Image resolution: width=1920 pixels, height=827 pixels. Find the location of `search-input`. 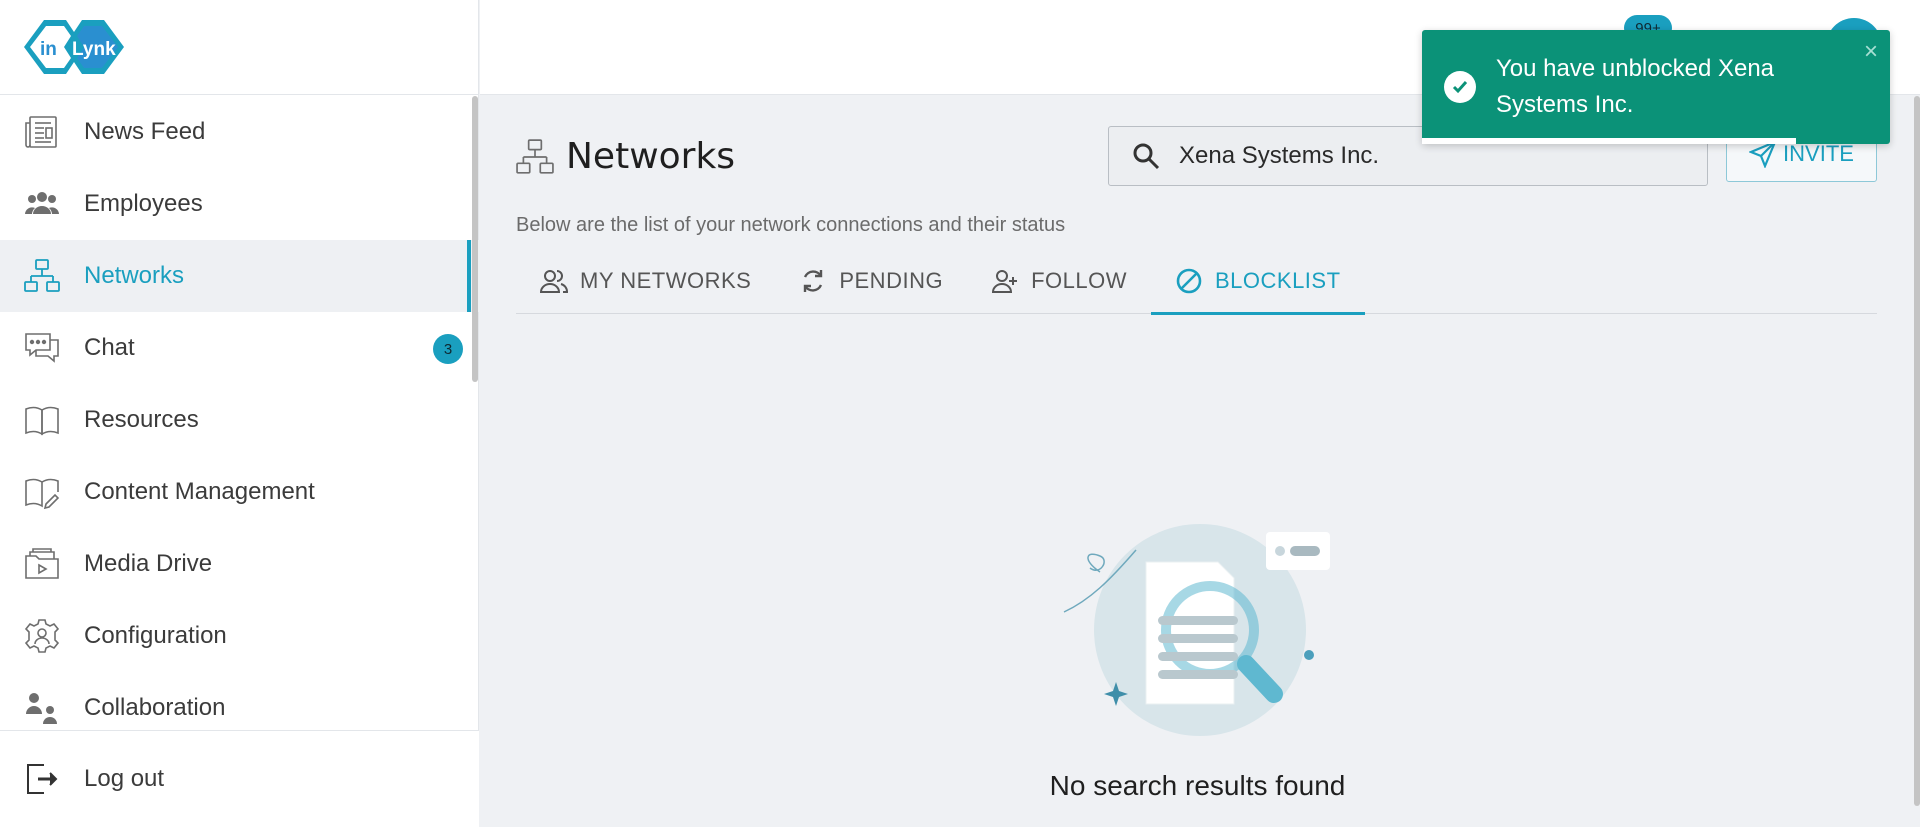

search-input is located at coordinates (1439, 156).